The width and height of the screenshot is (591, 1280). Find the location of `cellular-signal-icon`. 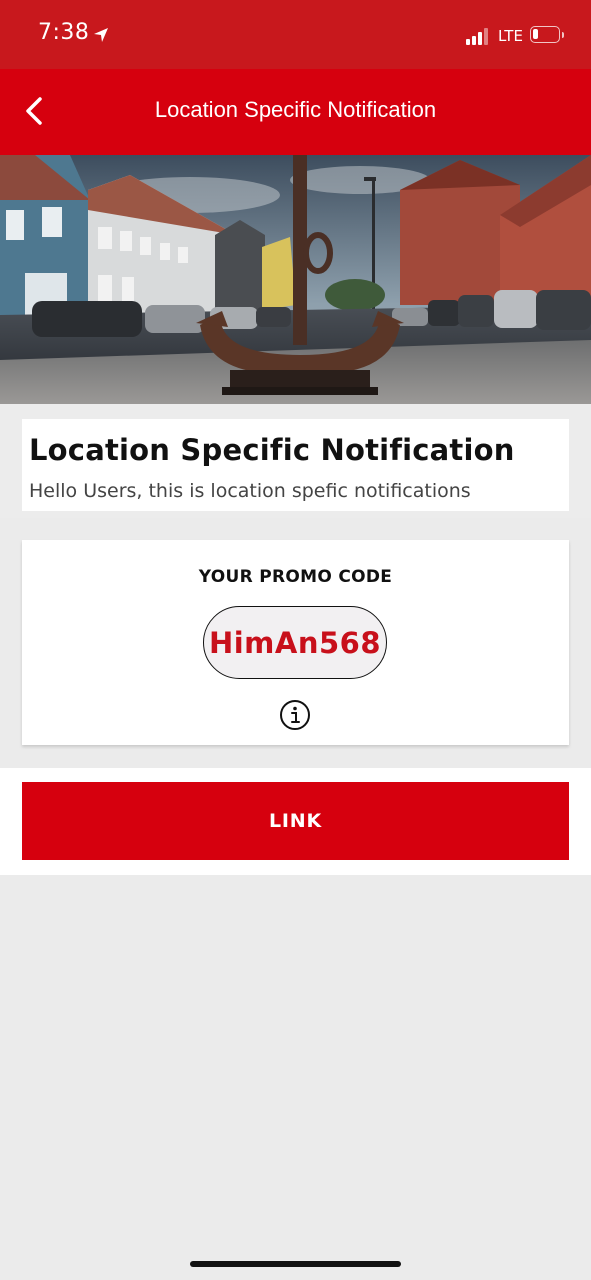

cellular-signal-icon is located at coordinates (479, 36).